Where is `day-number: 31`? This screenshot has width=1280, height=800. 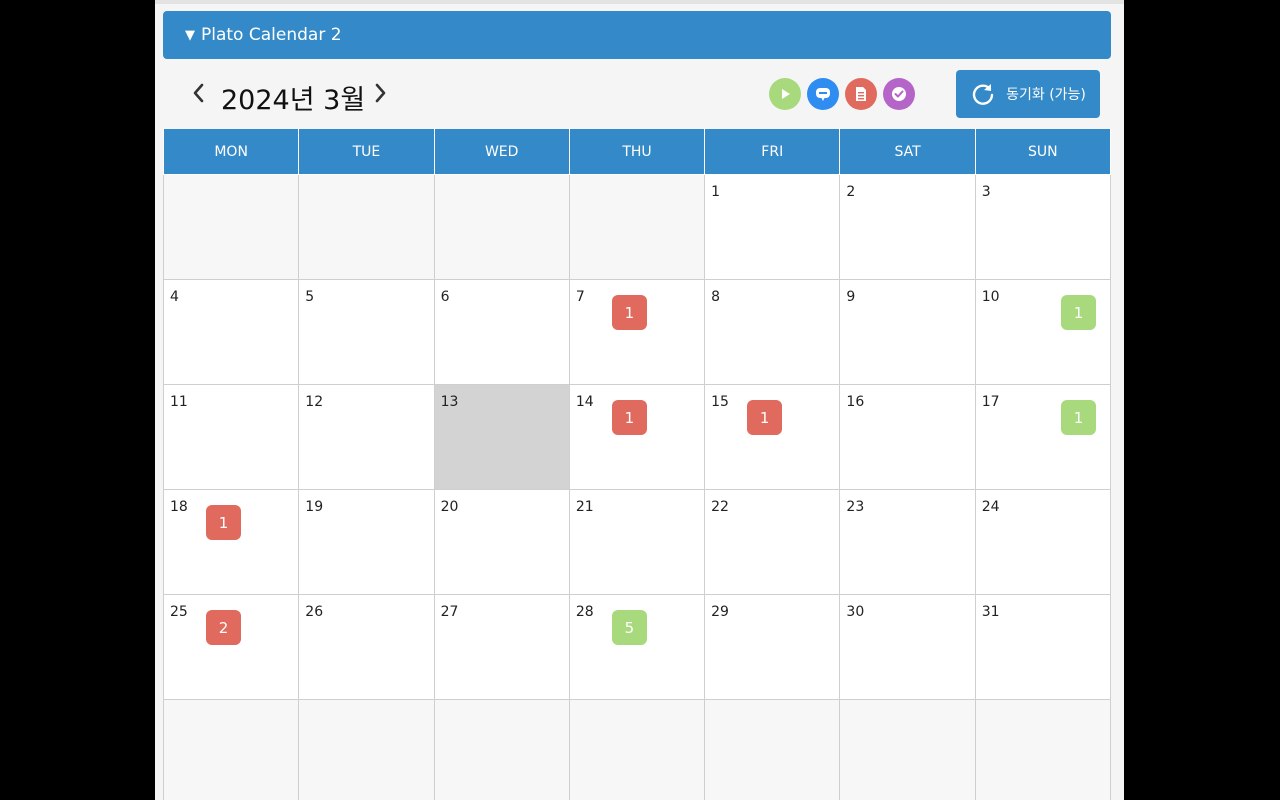 day-number: 31 is located at coordinates (990, 612).